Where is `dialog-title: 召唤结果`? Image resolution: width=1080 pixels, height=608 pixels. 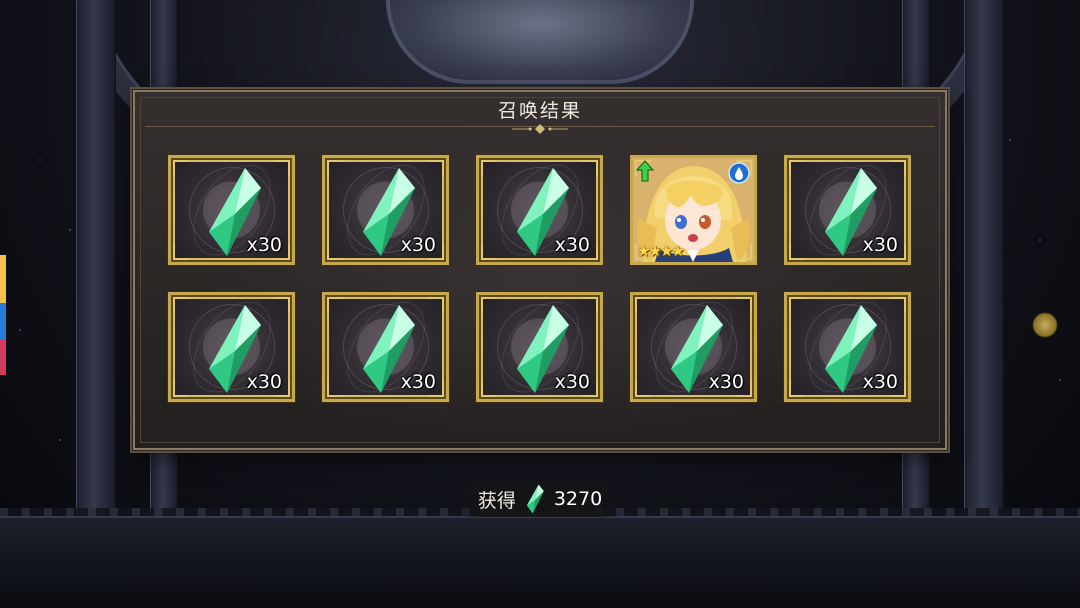 dialog-title: 召唤结果 is located at coordinates (539, 110).